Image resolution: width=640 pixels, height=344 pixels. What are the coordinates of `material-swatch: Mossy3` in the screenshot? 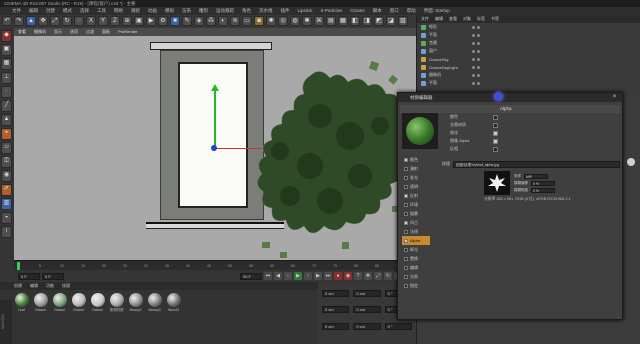 It's located at (154, 303).